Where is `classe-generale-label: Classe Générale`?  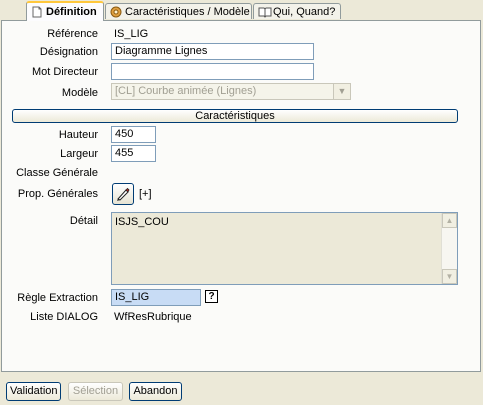 classe-generale-label: Classe Générale is located at coordinates (57, 173).